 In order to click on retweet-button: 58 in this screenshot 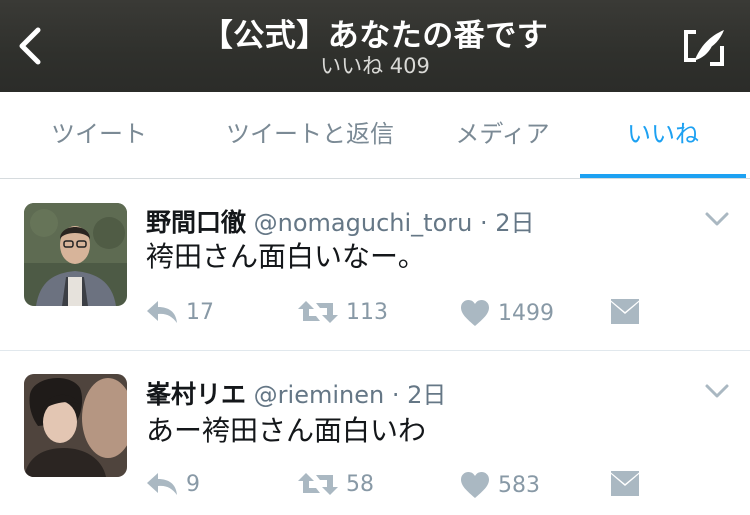, I will do `click(336, 484)`.